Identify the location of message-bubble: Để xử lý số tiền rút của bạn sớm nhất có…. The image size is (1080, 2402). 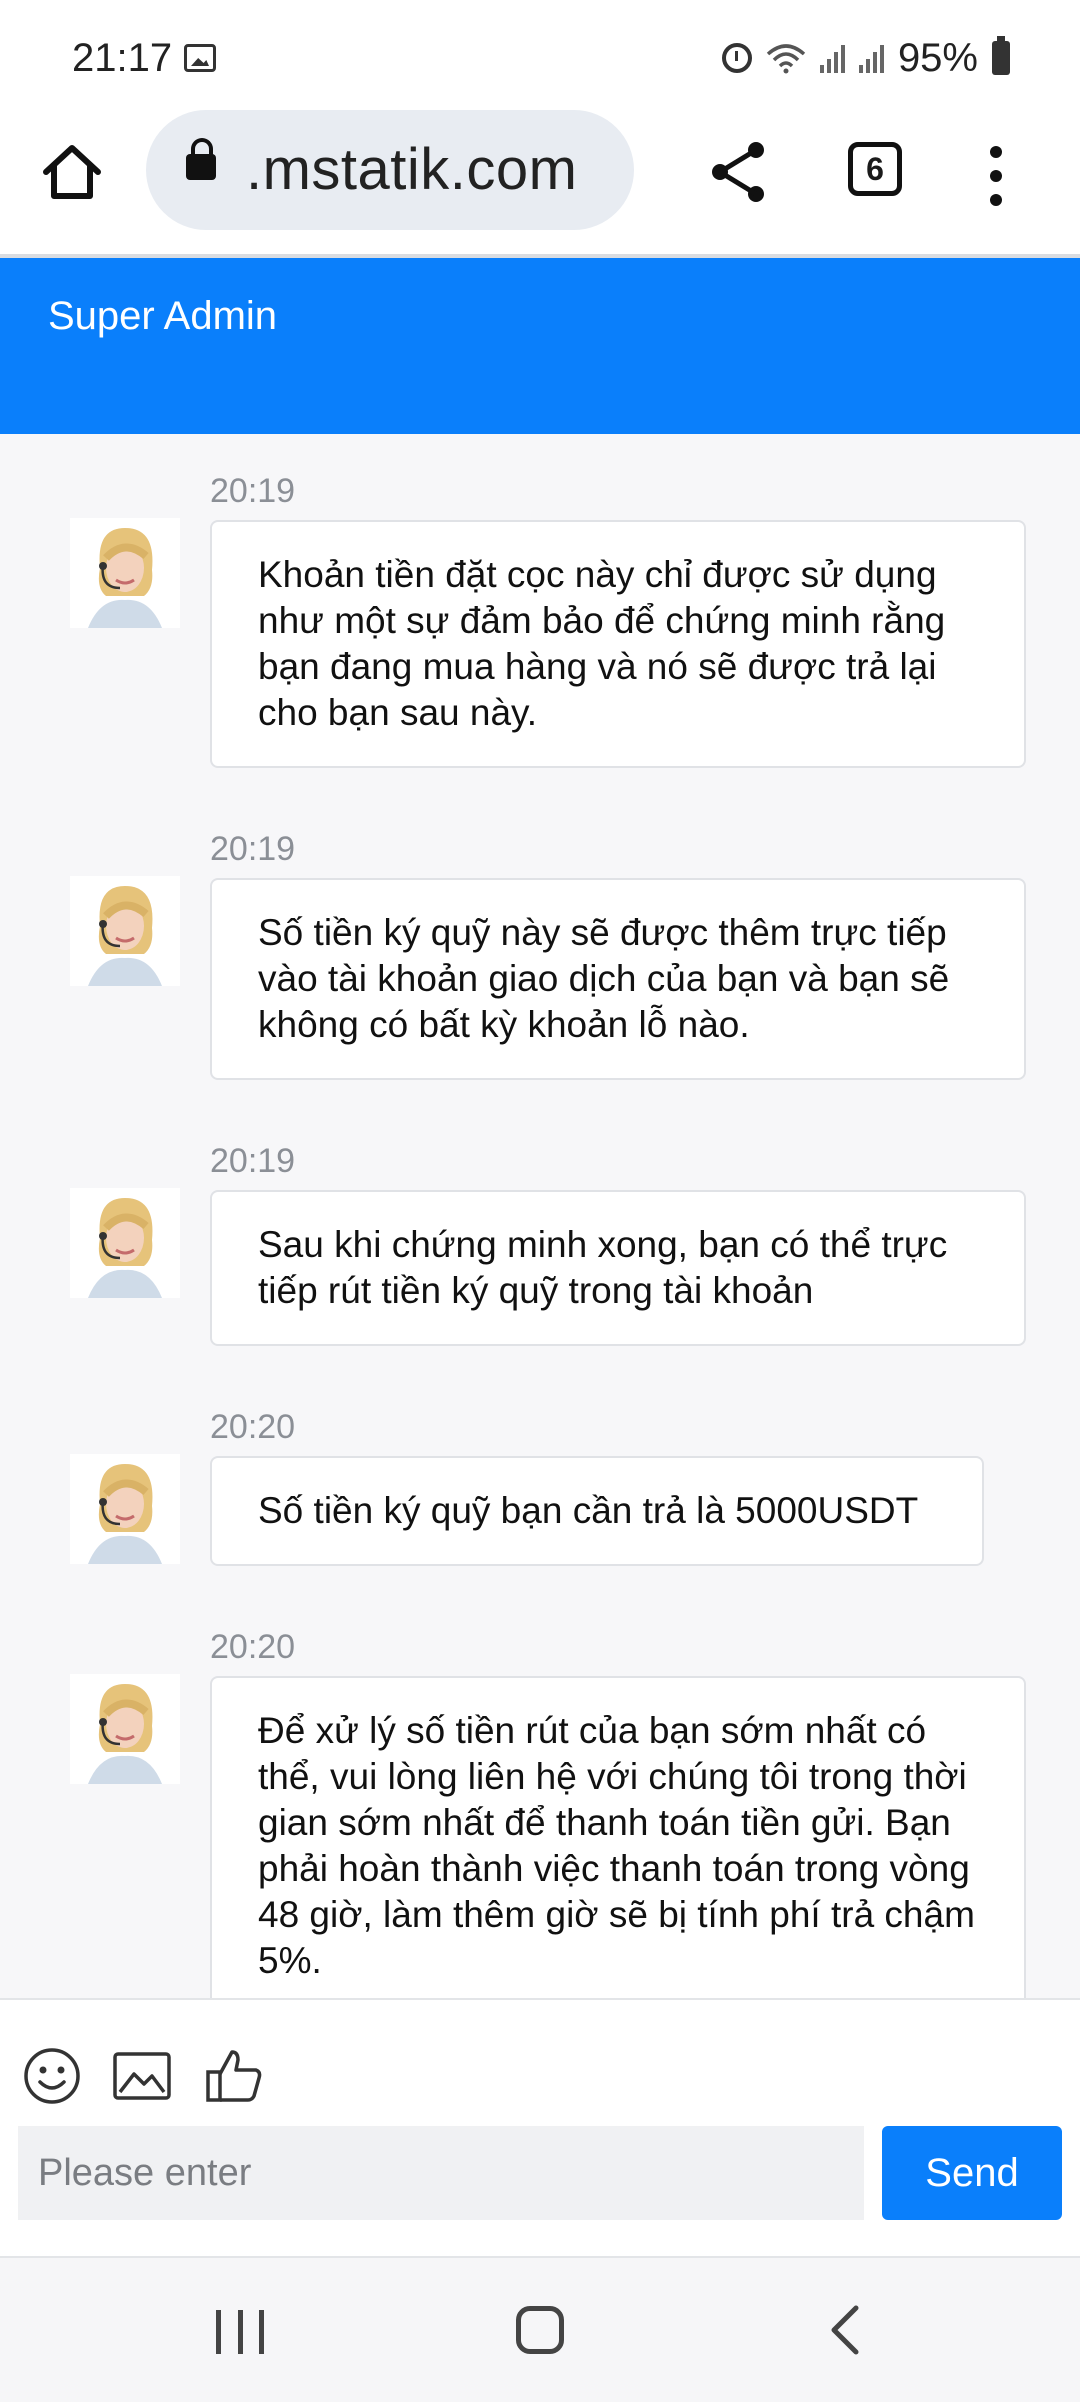
(618, 1837).